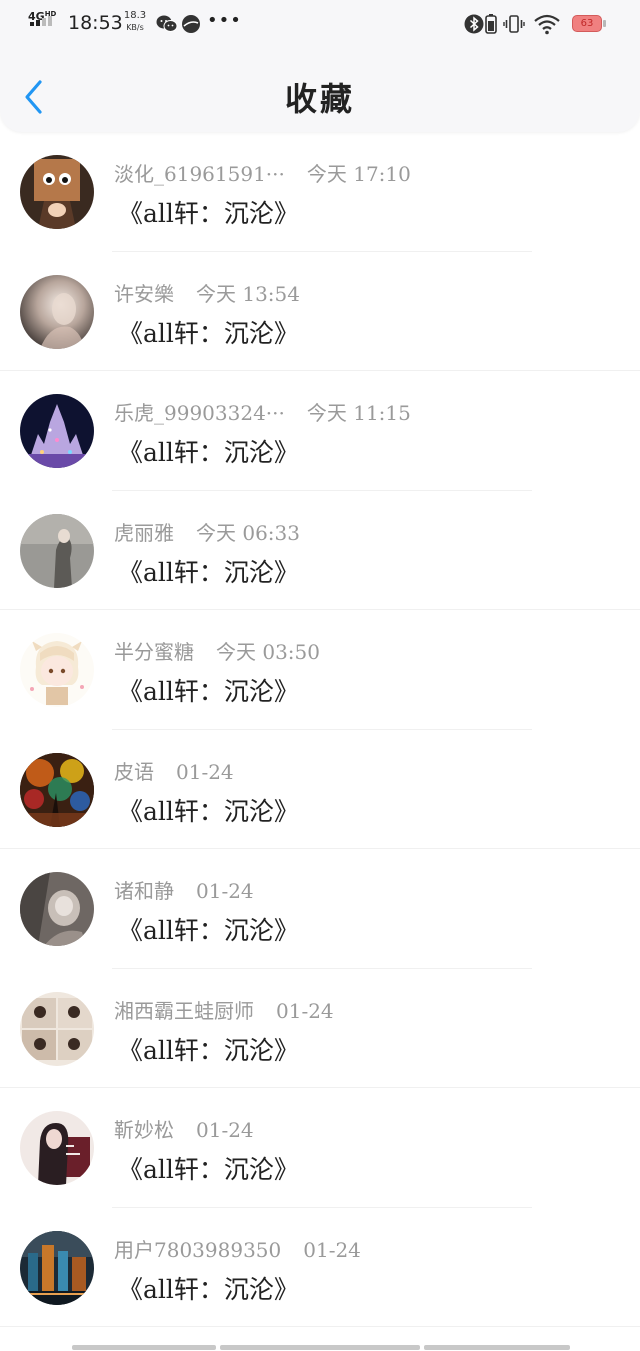 The image size is (640, 1351). What do you see at coordinates (199, 174) in the screenshot?
I see `item-author: 淡化_61961591···` at bounding box center [199, 174].